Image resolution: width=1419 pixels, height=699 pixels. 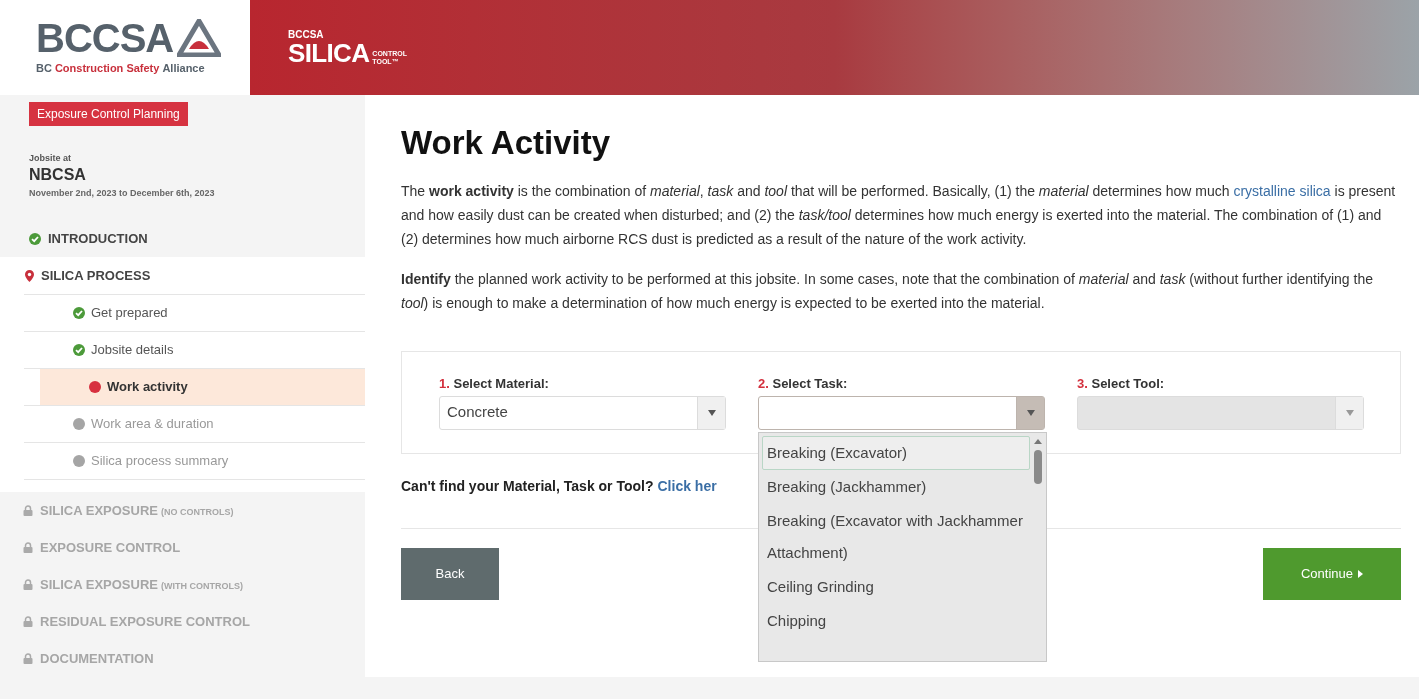 I want to click on sidebar-step: Get prepared, so click(x=194, y=313).